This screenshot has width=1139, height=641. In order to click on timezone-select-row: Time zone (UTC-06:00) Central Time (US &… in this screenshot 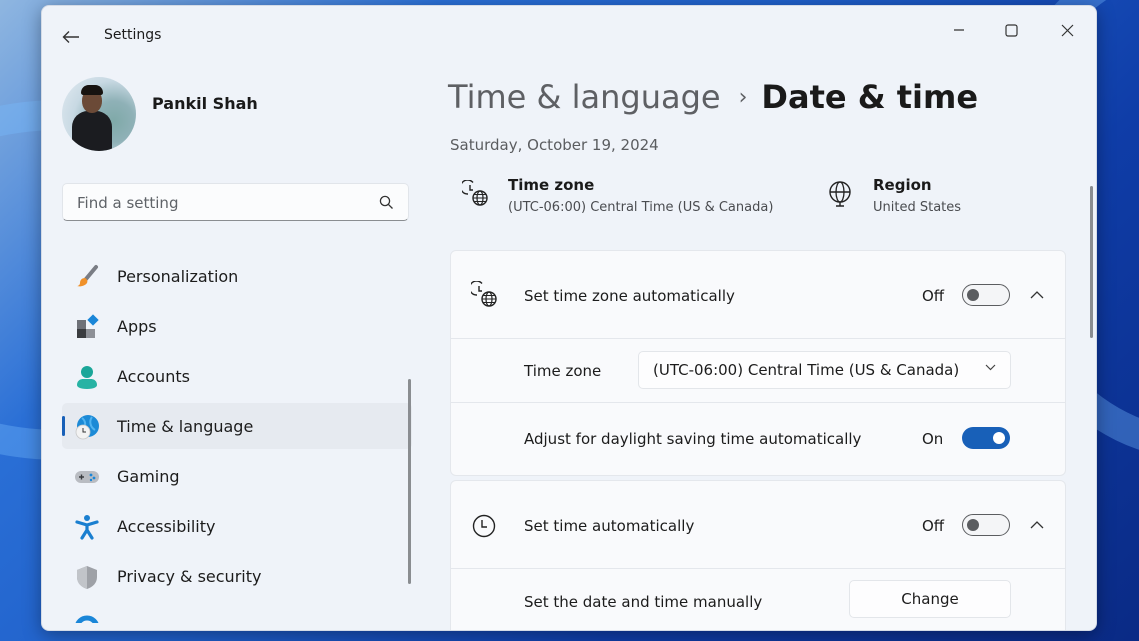, I will do `click(758, 370)`.